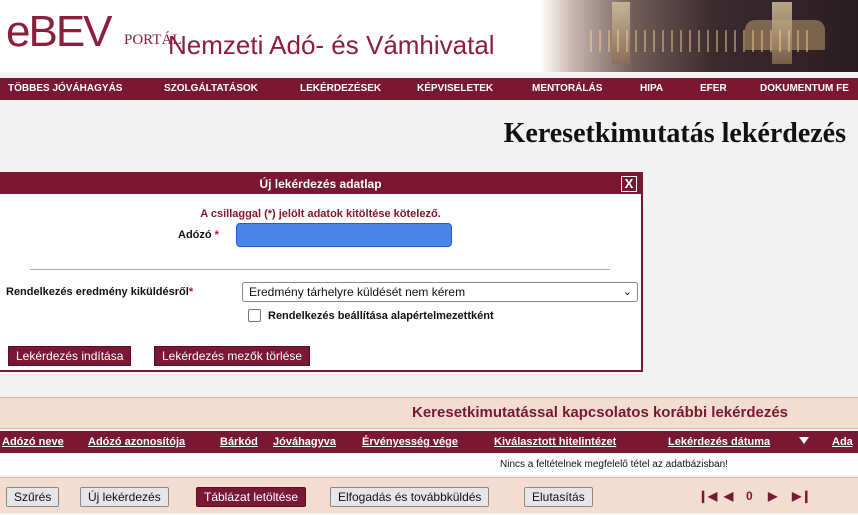 Image resolution: width=858 pixels, height=515 pixels. Describe the element at coordinates (357, 292) in the screenshot. I see `delivery-selected-value: Eredmény tárhelyre küldését nem kérem` at that location.